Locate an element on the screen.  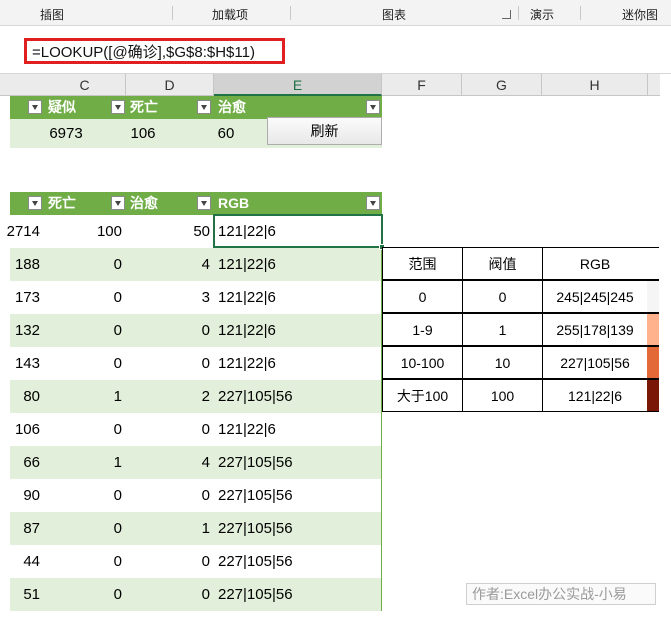
column-header-h: H is located at coordinates (595, 85).